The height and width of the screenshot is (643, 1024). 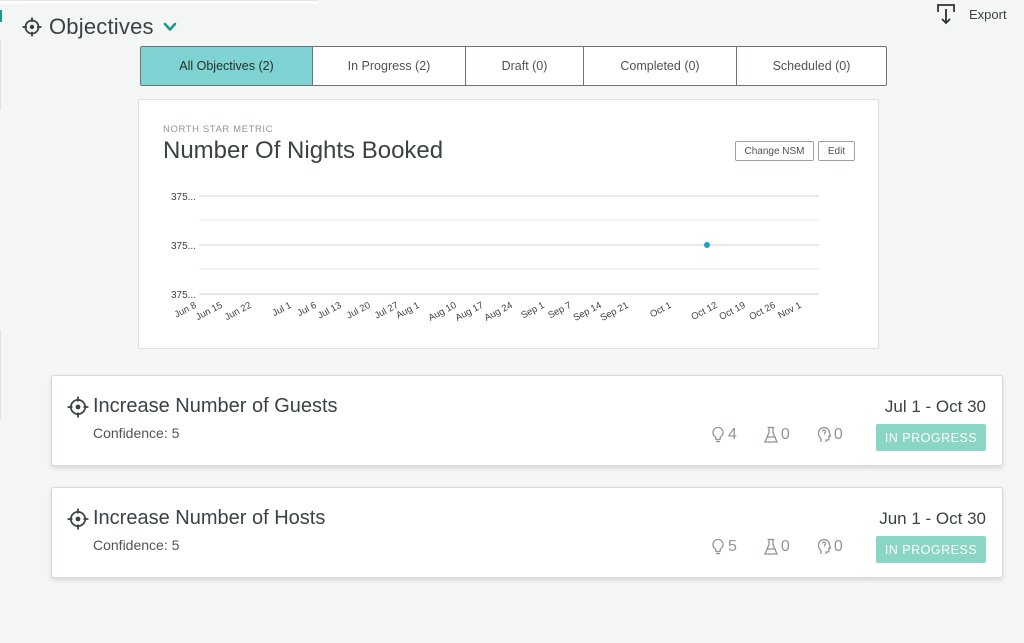 I want to click on chart-x-tick-label: Jul 6, so click(x=307, y=309).